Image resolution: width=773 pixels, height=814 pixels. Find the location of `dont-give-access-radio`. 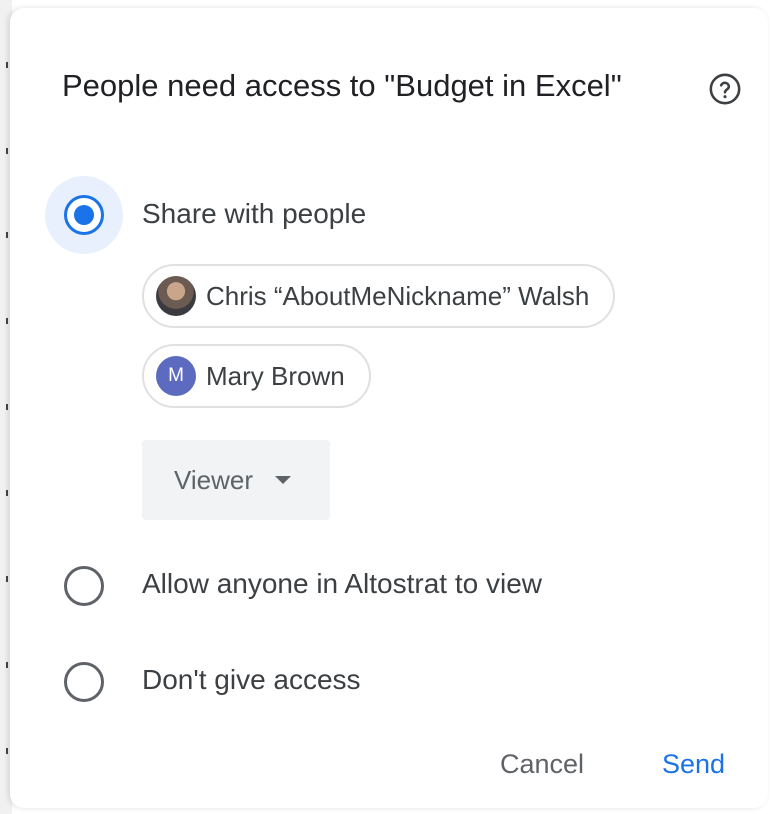

dont-give-access-radio is located at coordinates (84, 682).